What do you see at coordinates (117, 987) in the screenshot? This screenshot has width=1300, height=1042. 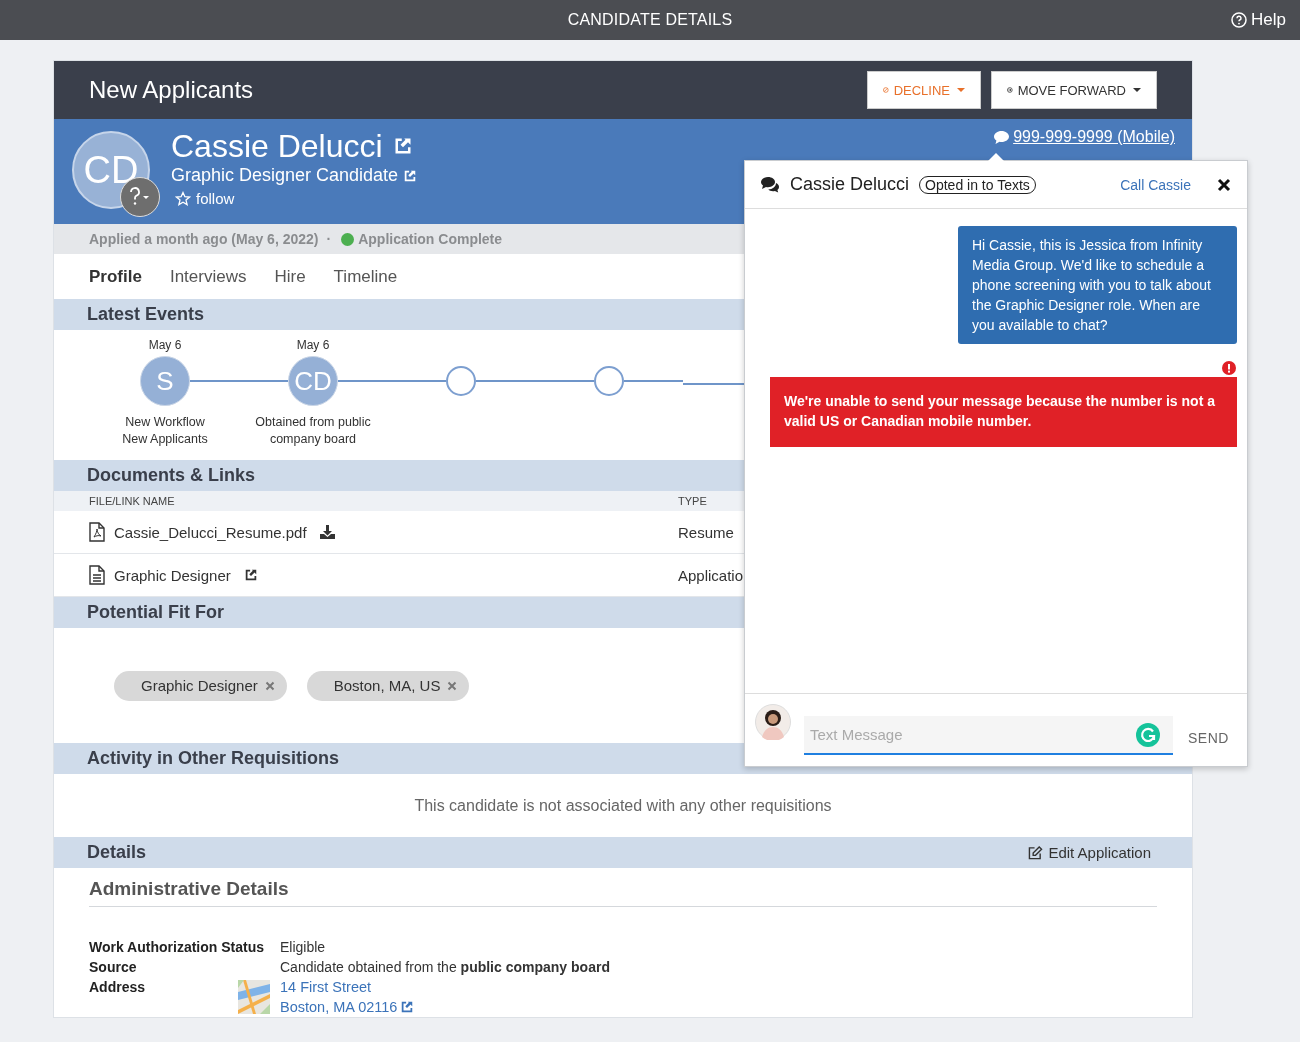 I see `field-label: Address` at bounding box center [117, 987].